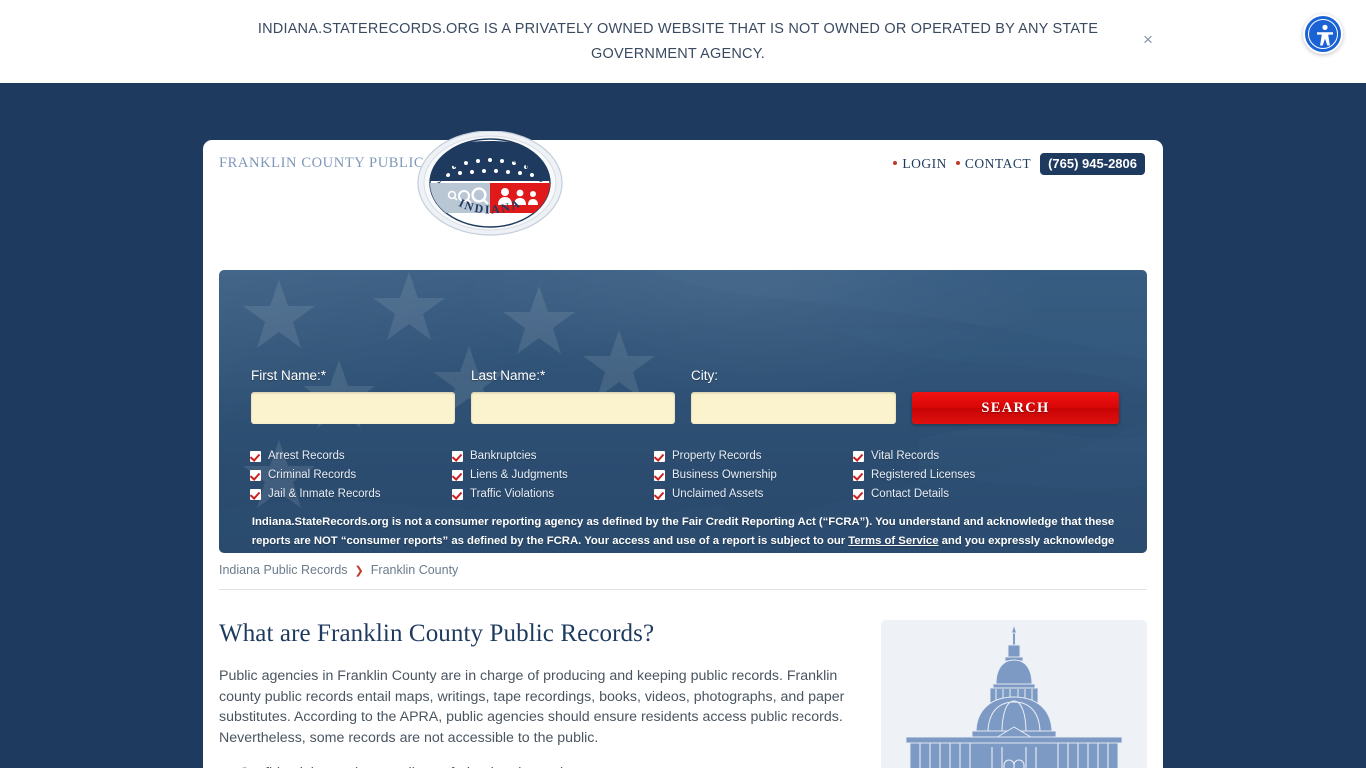 This screenshot has height=768, width=1366. What do you see at coordinates (573, 408) in the screenshot?
I see `last-name-input` at bounding box center [573, 408].